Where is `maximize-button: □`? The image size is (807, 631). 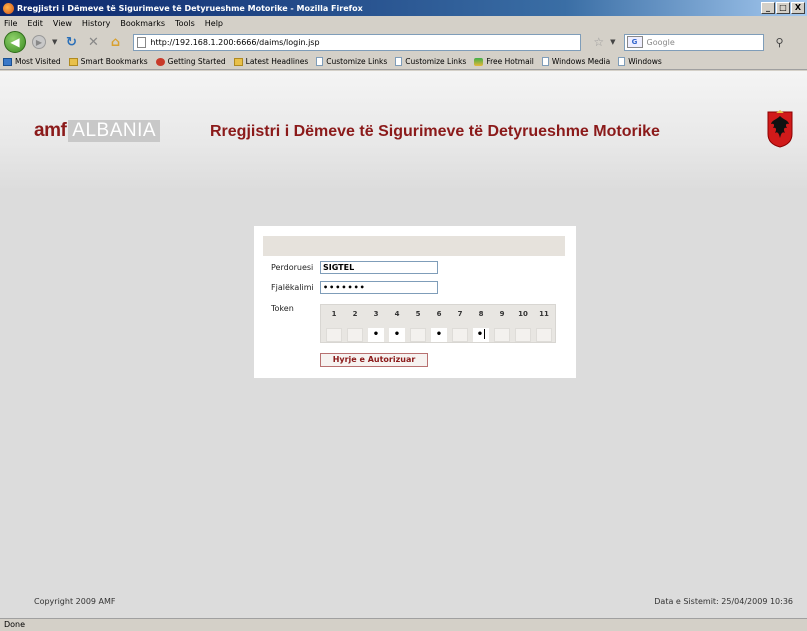
maximize-button: □ is located at coordinates (783, 8).